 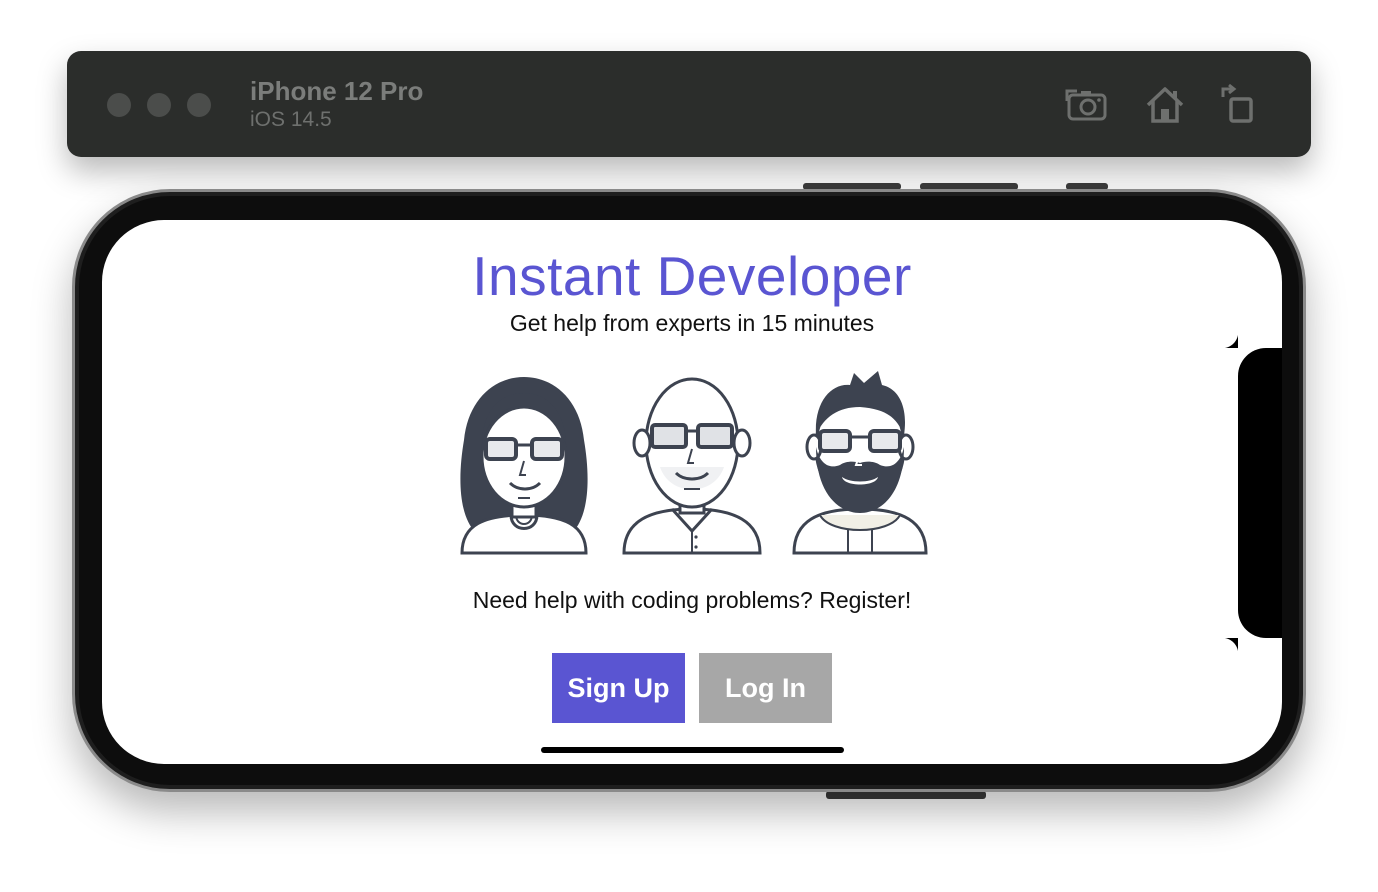 What do you see at coordinates (689, 104) in the screenshot?
I see `simulator-toolbar: iPhone 12 Pro iOS 14.5` at bounding box center [689, 104].